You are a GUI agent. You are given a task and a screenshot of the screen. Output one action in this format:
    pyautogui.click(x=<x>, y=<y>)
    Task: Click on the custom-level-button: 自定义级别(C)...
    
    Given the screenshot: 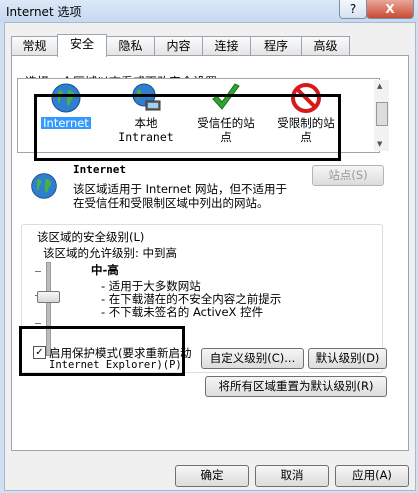 What is the action you would take?
    pyautogui.click(x=252, y=358)
    